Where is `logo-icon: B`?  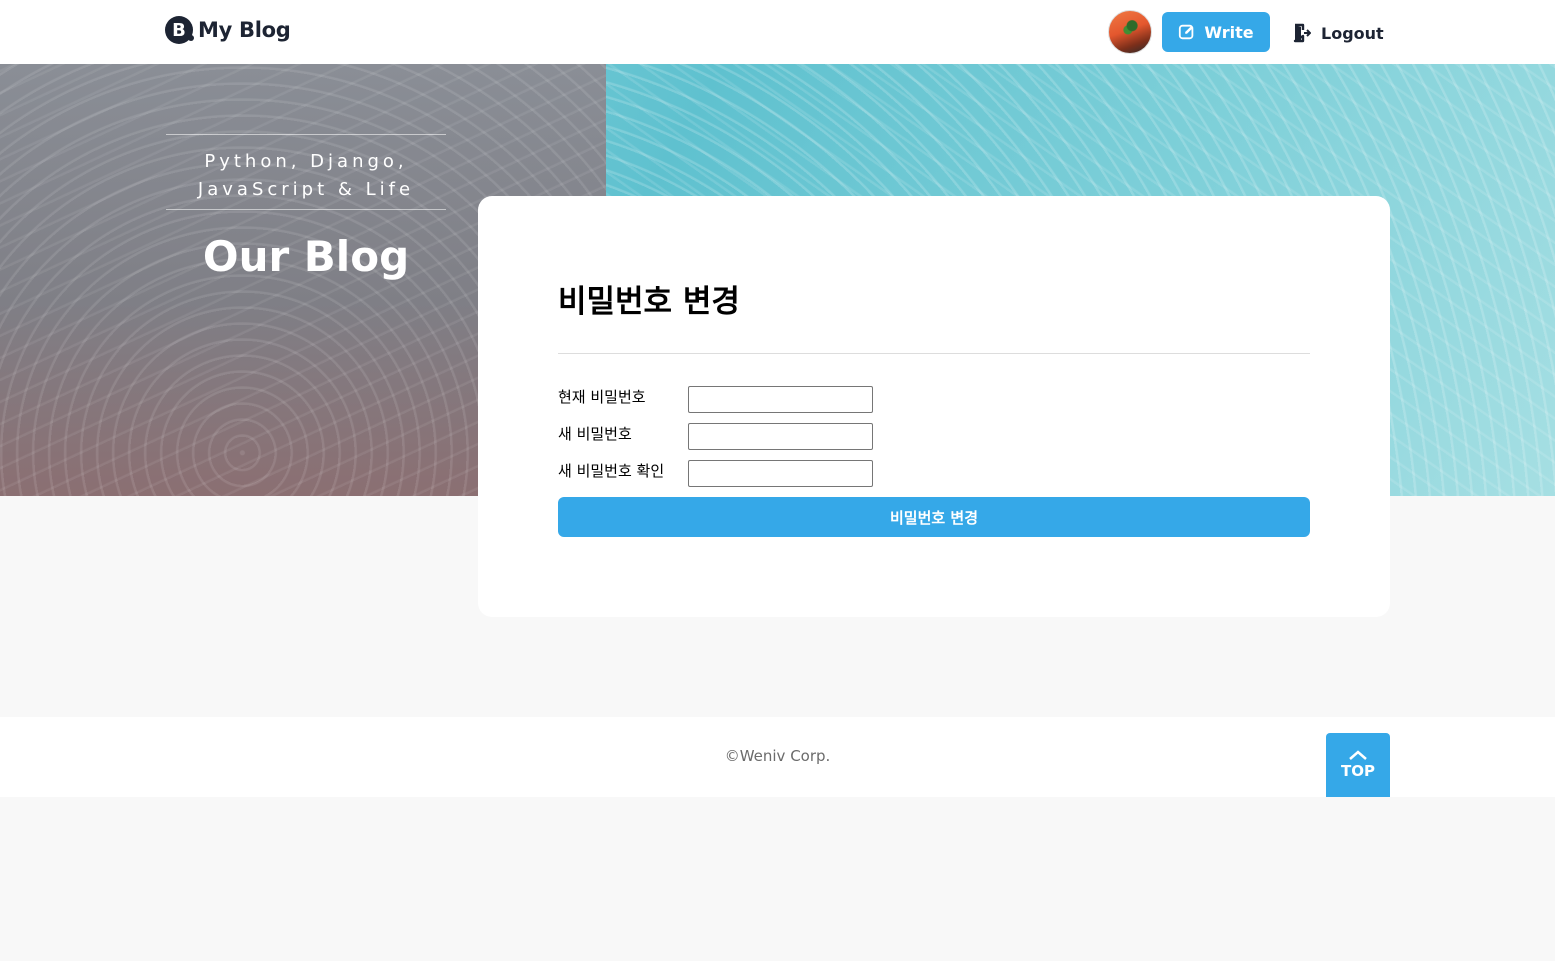
logo-icon: B is located at coordinates (179, 30).